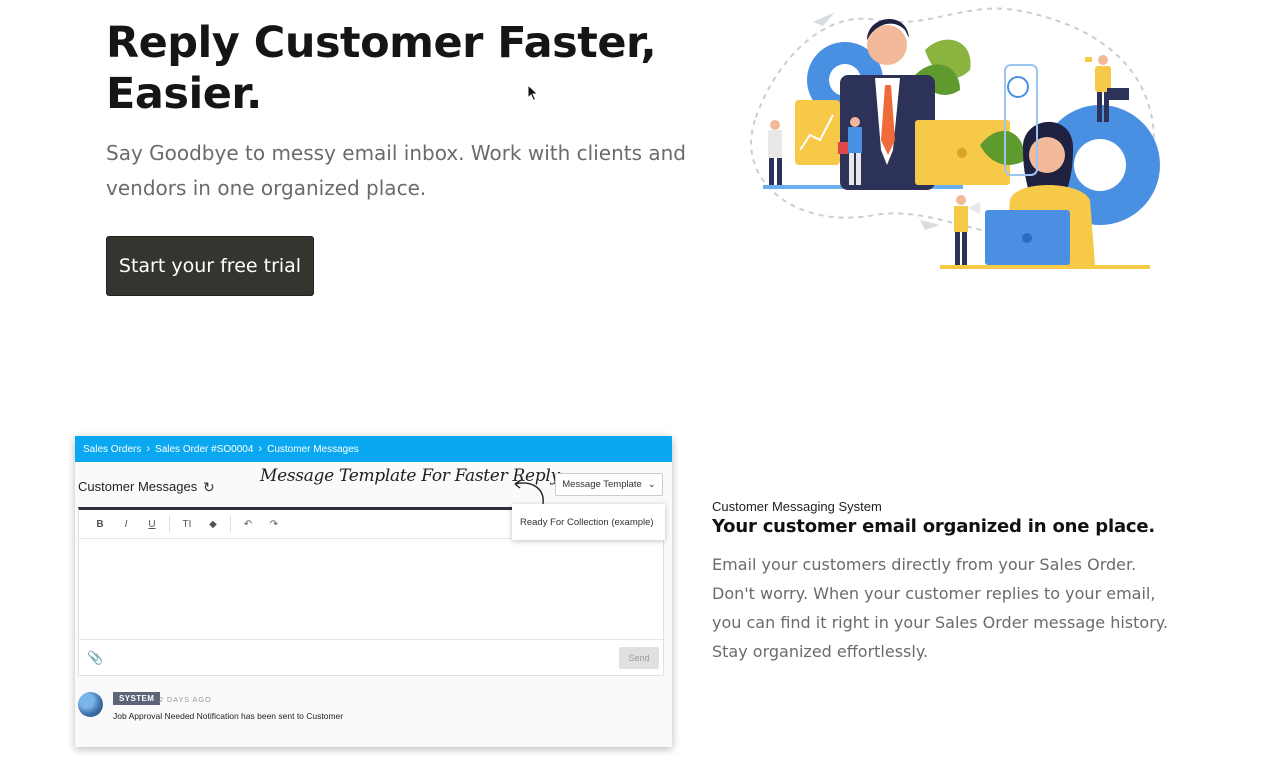 This screenshot has width=1270, height=760. What do you see at coordinates (187, 524) in the screenshot?
I see `text-size-button: TI` at bounding box center [187, 524].